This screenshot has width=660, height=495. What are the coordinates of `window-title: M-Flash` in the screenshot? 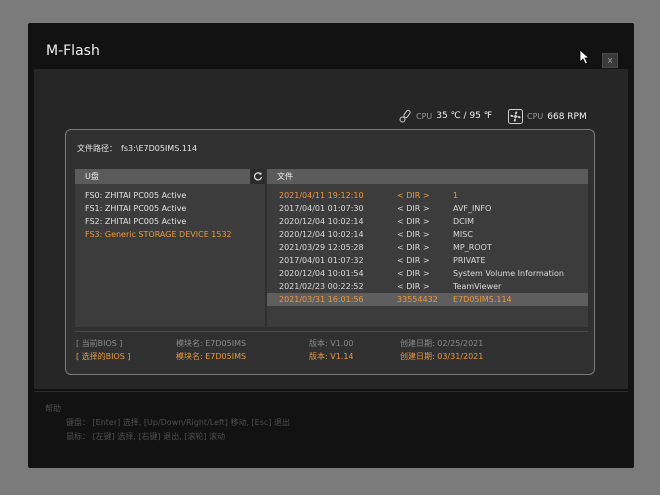 It's located at (73, 51).